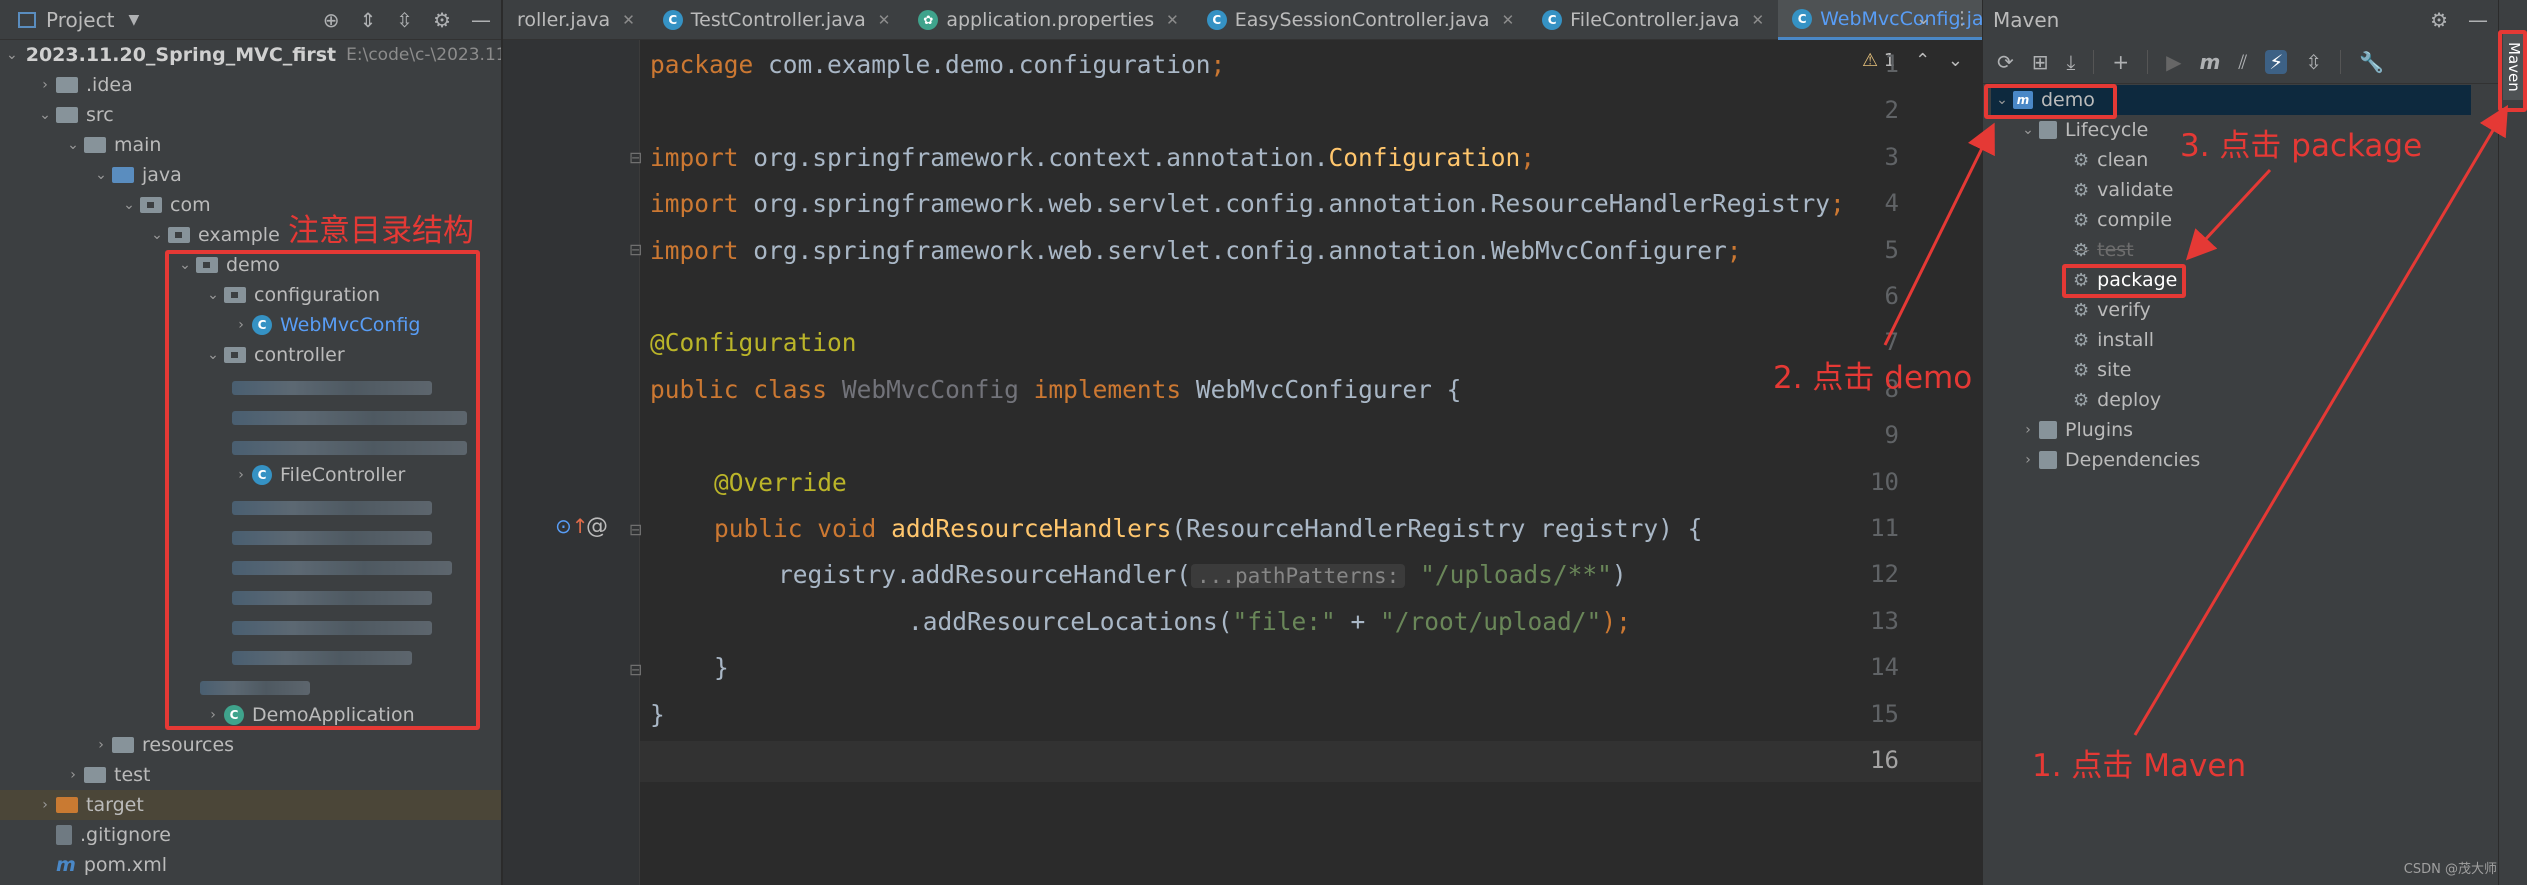 The image size is (2527, 885). I want to click on arrow-step2, so click(1939, 234).